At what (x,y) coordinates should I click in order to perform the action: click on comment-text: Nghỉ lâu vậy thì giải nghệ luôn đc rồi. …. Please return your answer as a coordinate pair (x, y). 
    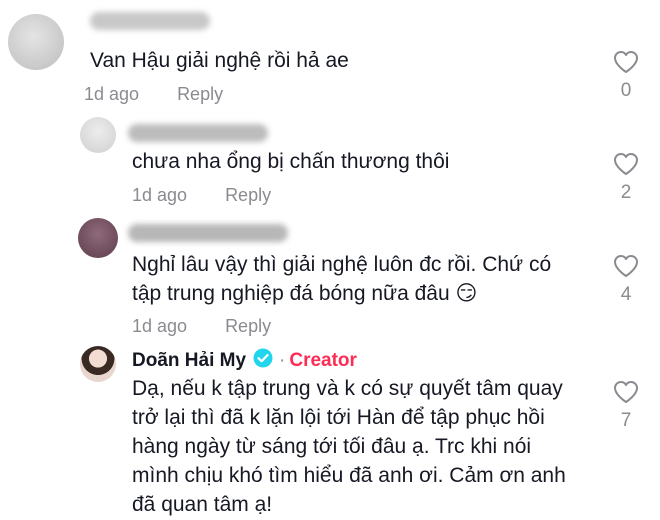
    Looking at the image, I should click on (342, 279).